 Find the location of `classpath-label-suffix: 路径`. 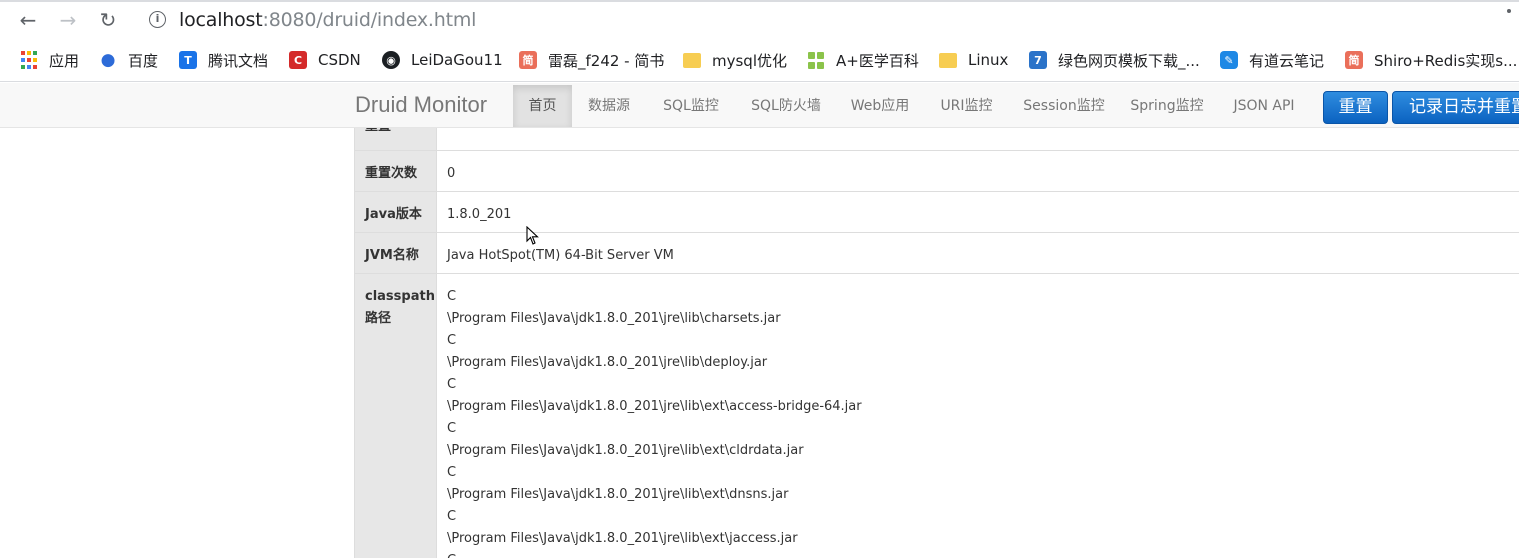

classpath-label-suffix: 路径 is located at coordinates (378, 318).